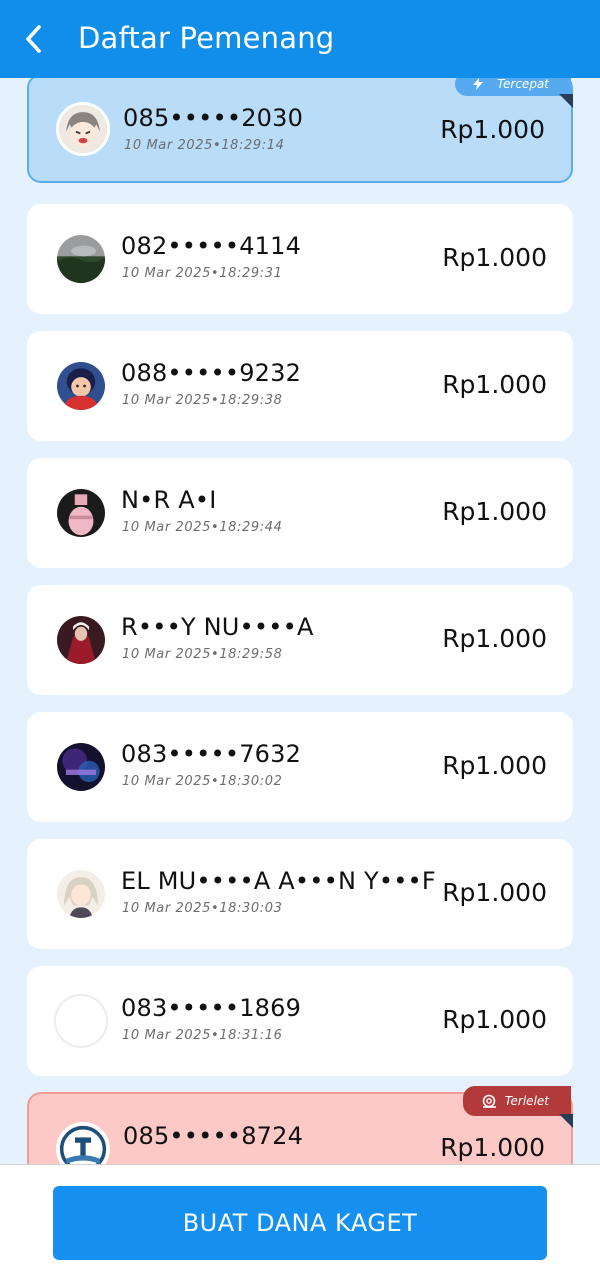 The width and height of the screenshot is (600, 1280). I want to click on fastest-badge-label: Tercepat, so click(523, 84).